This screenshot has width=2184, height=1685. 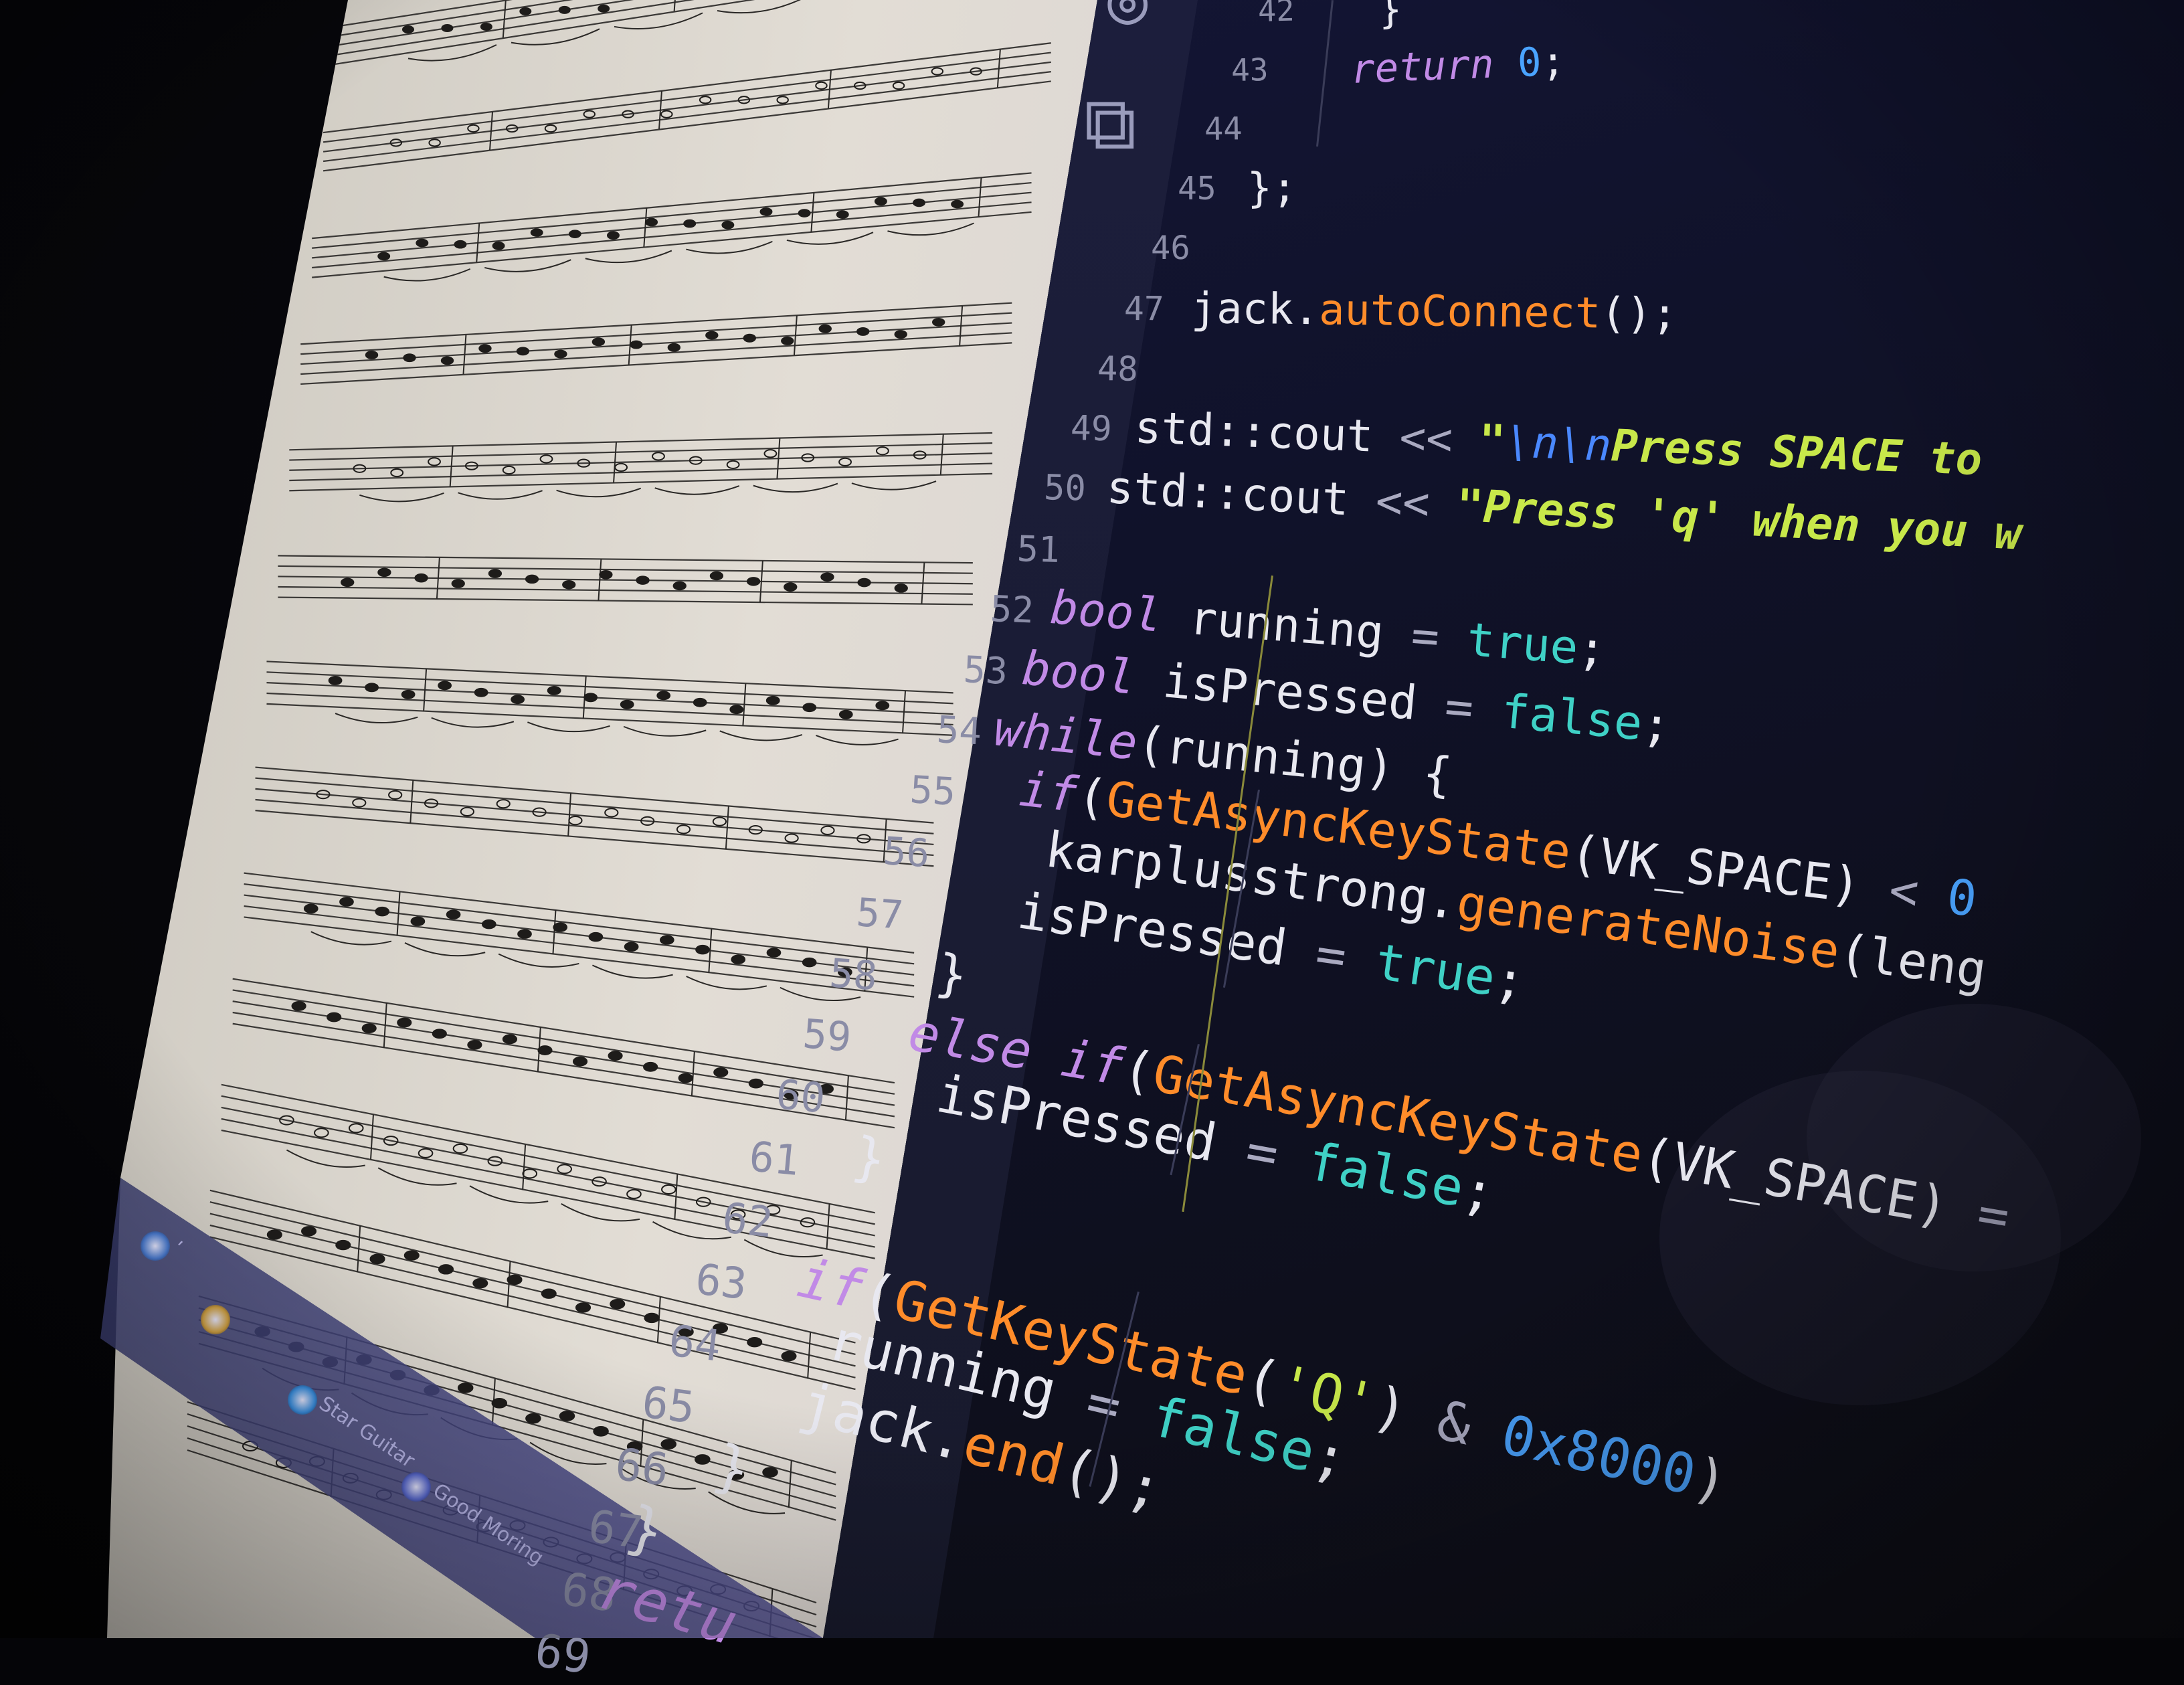 What do you see at coordinates (721, 1282) in the screenshot?
I see `line-number: 63` at bounding box center [721, 1282].